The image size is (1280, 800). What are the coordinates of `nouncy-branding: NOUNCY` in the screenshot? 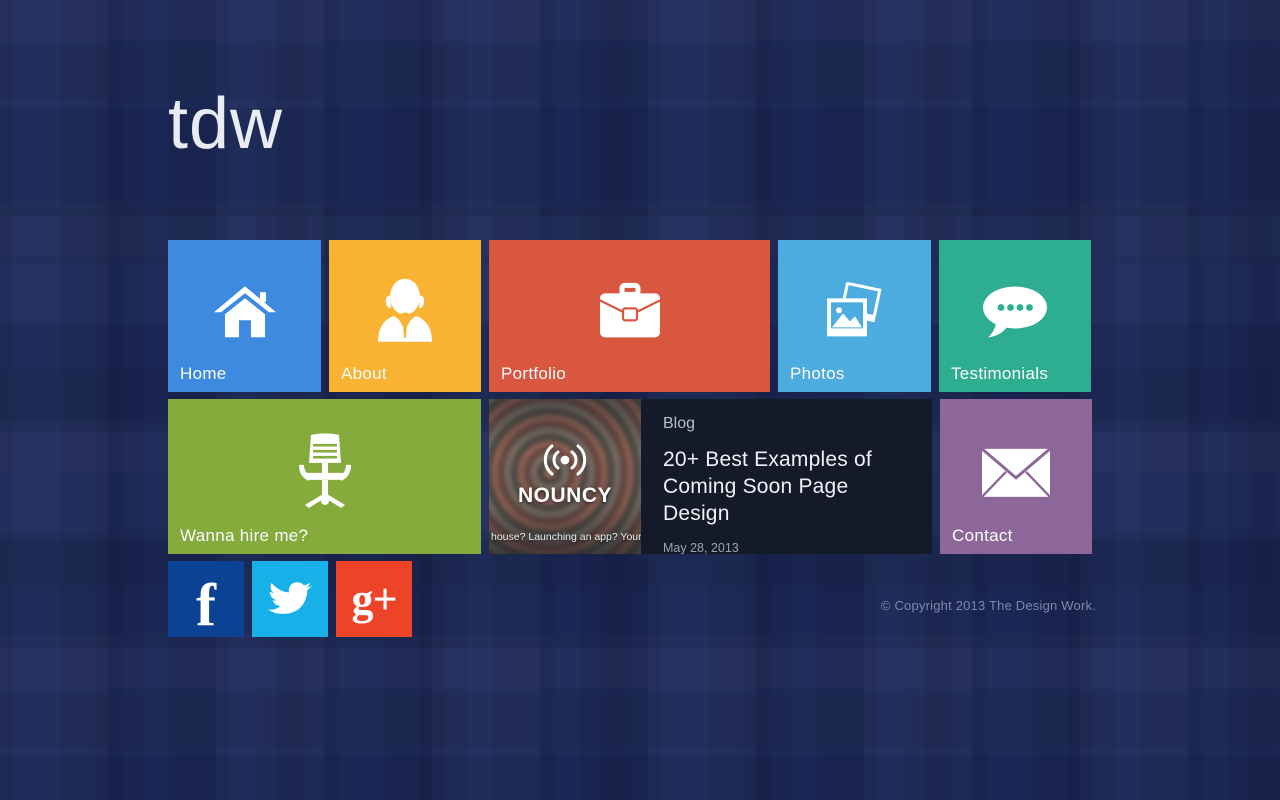 It's located at (565, 473).